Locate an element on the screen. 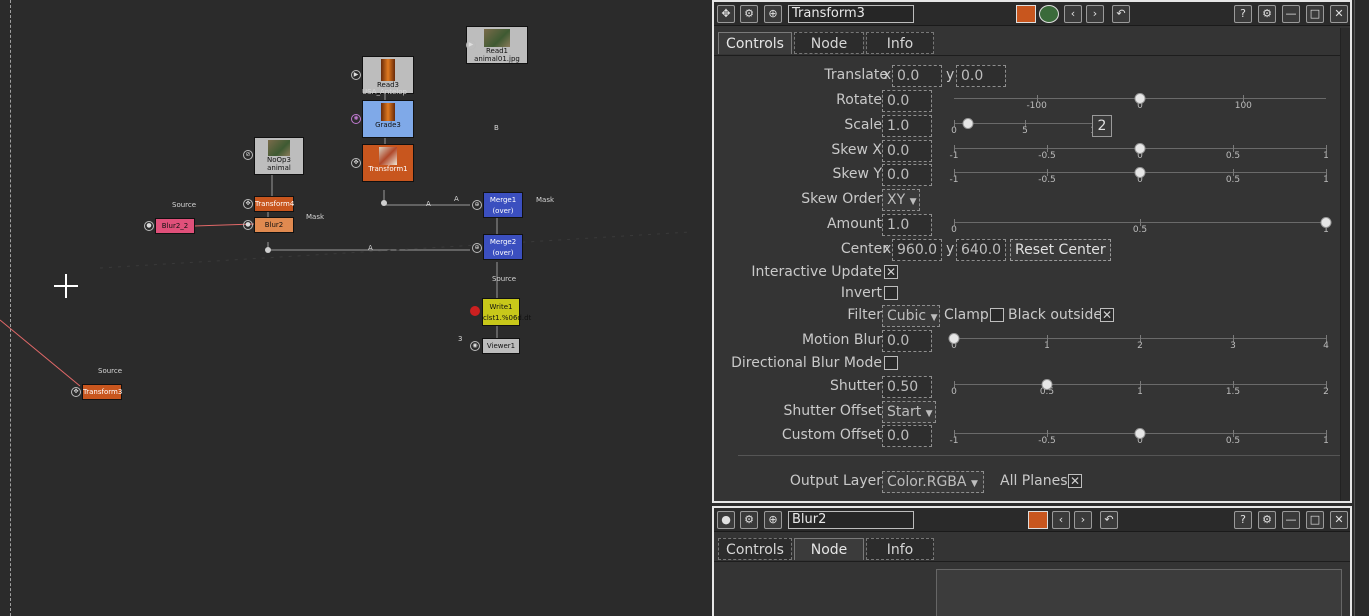 This screenshot has width=1369, height=616. node-merge2: Merge2 (over) is located at coordinates (503, 247).